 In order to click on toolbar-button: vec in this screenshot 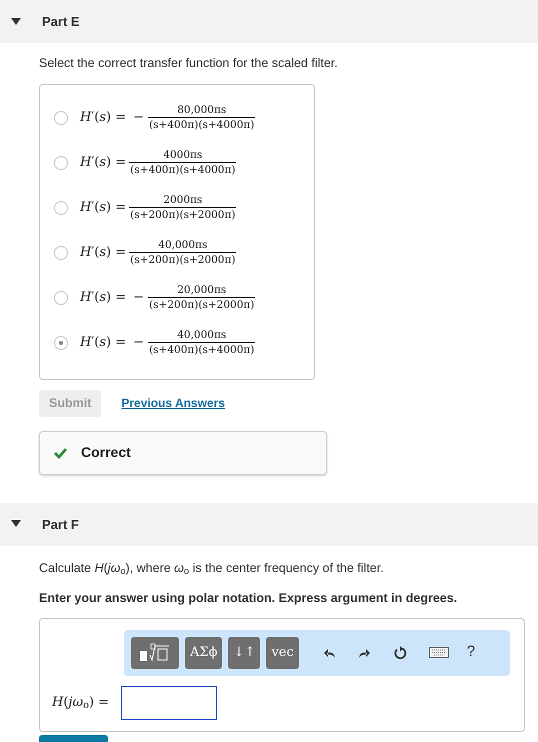, I will do `click(282, 652)`.